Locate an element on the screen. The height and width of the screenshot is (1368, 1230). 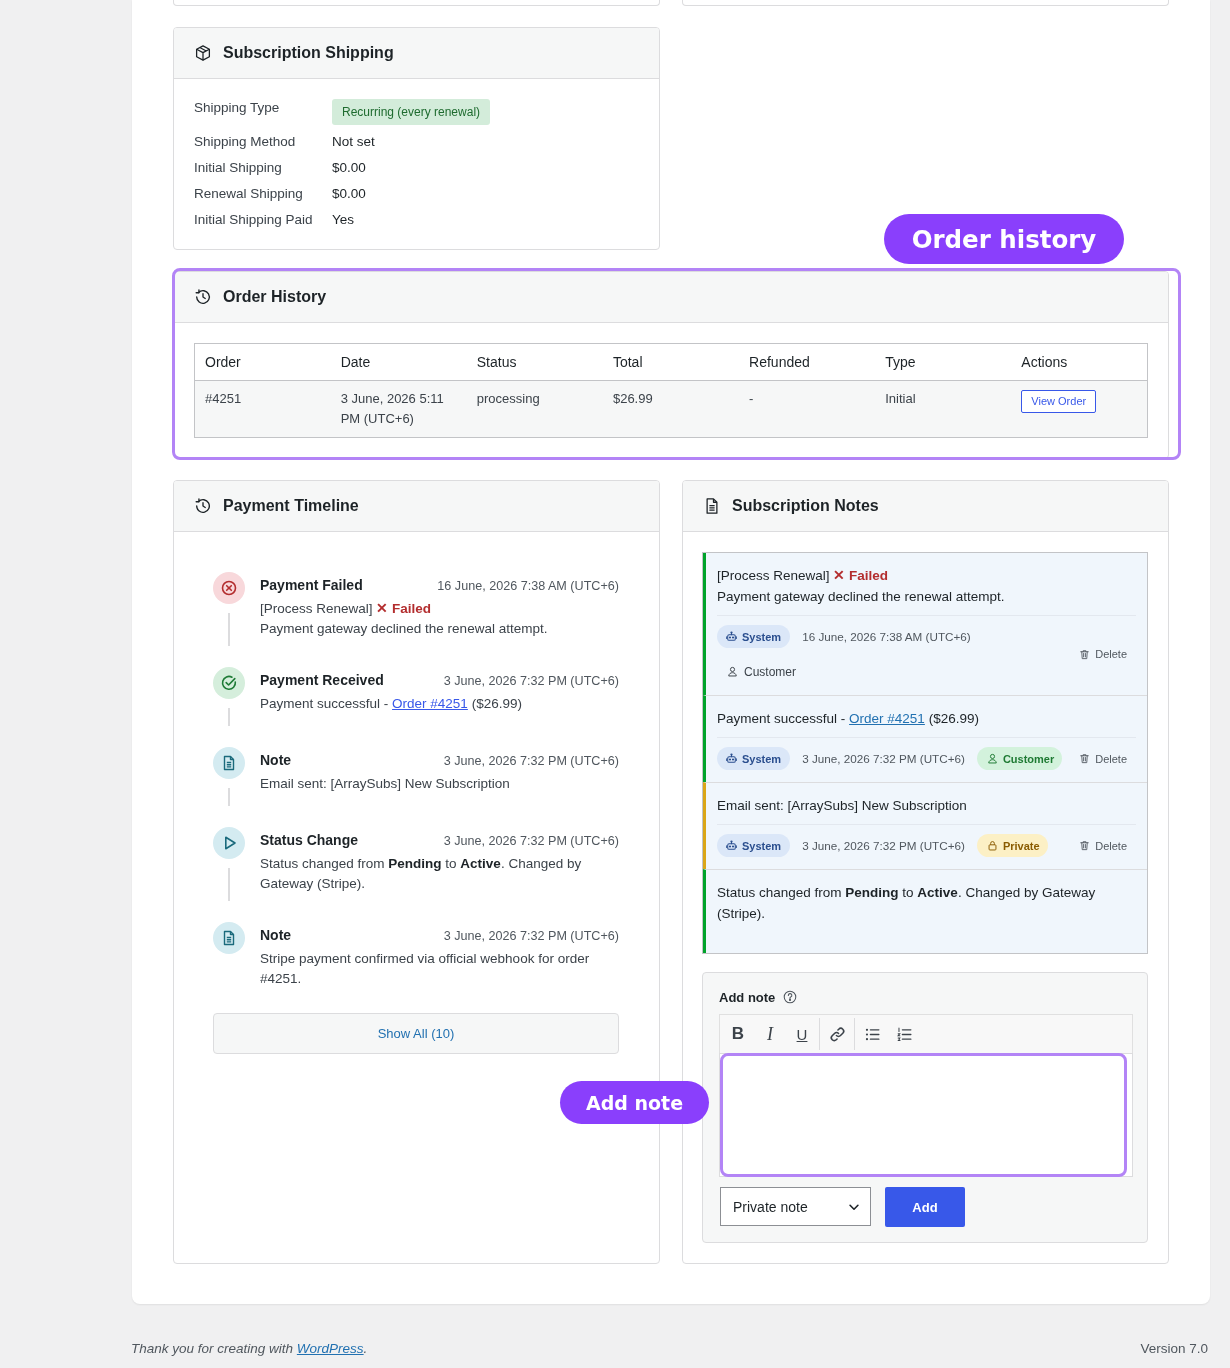
card-title: Subscription Shipping is located at coordinates (308, 53).